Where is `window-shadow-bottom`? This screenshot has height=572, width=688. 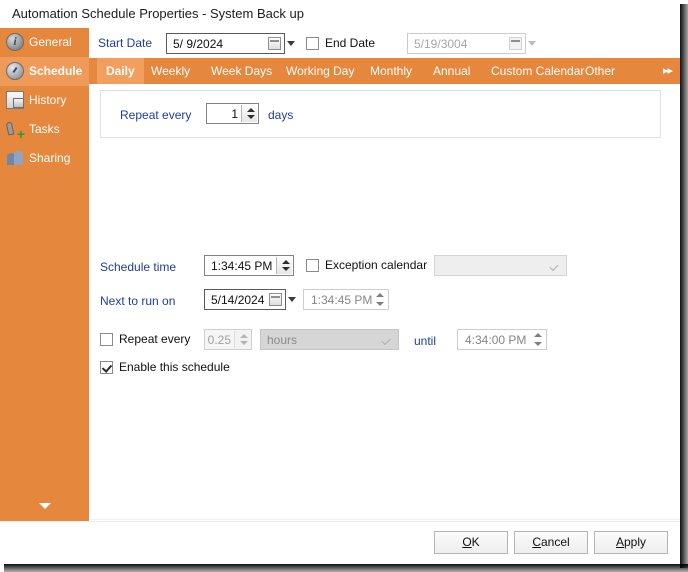 window-shadow-bottom is located at coordinates (346, 568).